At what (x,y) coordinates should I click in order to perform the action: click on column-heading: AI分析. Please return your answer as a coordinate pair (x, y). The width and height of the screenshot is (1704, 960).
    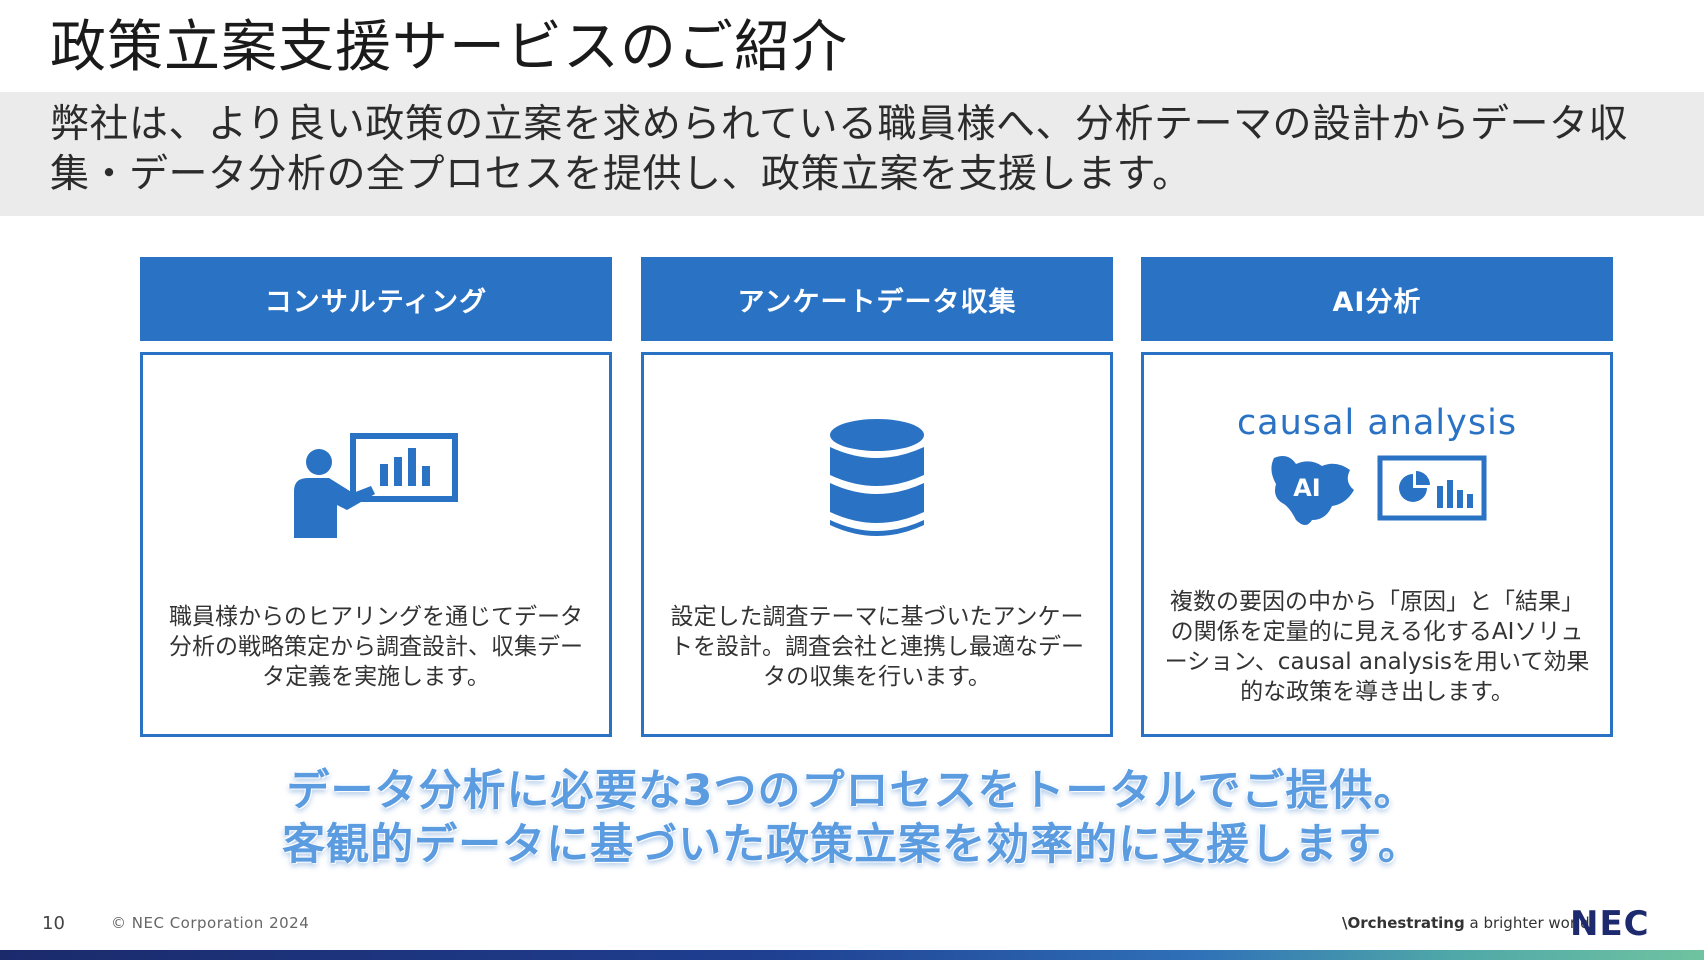
    Looking at the image, I should click on (1377, 299).